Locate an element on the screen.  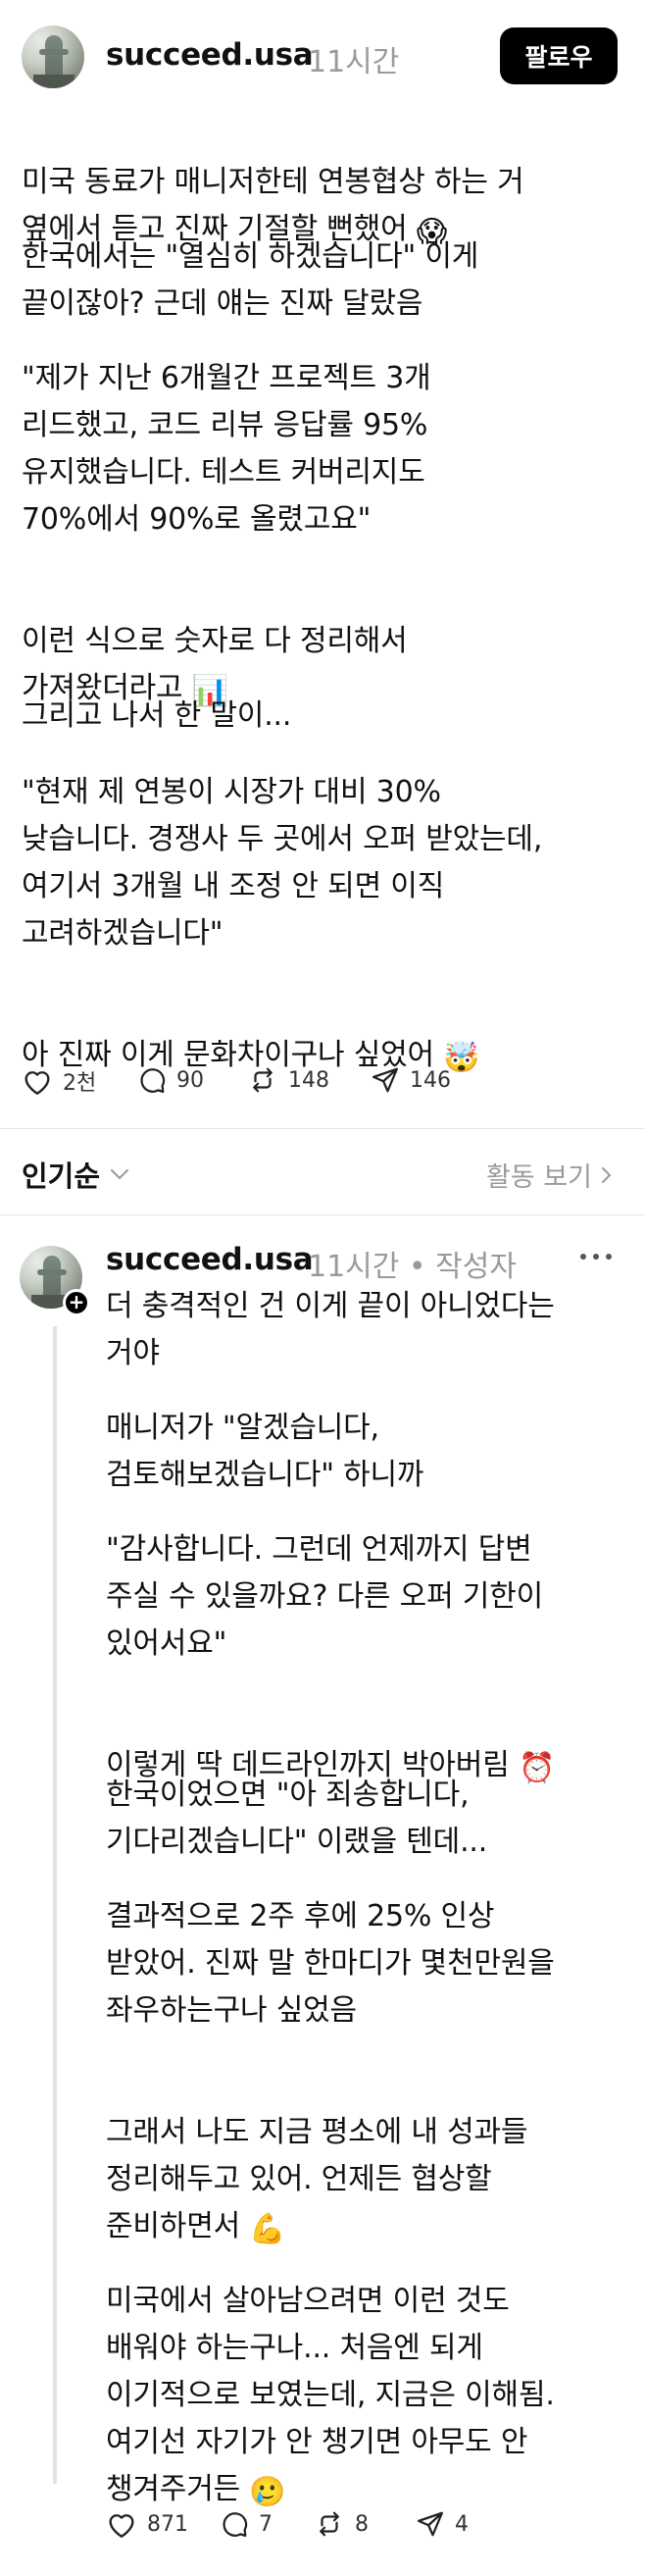
reply-paragraph: 더 충격적인 건 이게 끝이 아니었다는 거야 is located at coordinates (330, 1329).